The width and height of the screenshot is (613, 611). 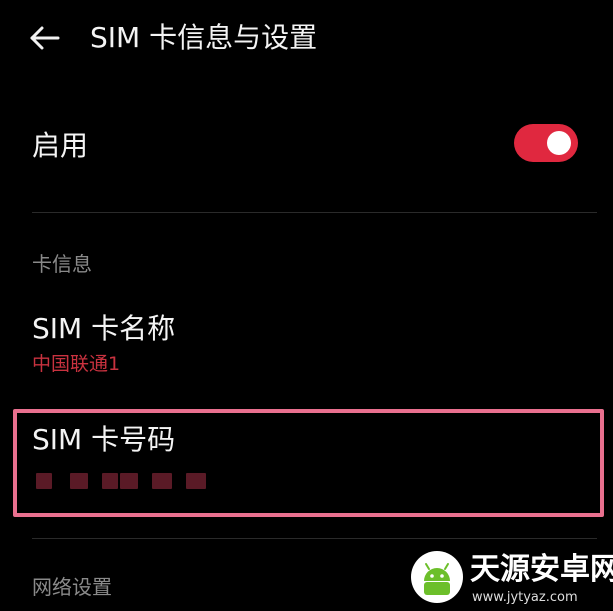 What do you see at coordinates (104, 328) in the screenshot?
I see `sim-name-title: SIM 卡名称` at bounding box center [104, 328].